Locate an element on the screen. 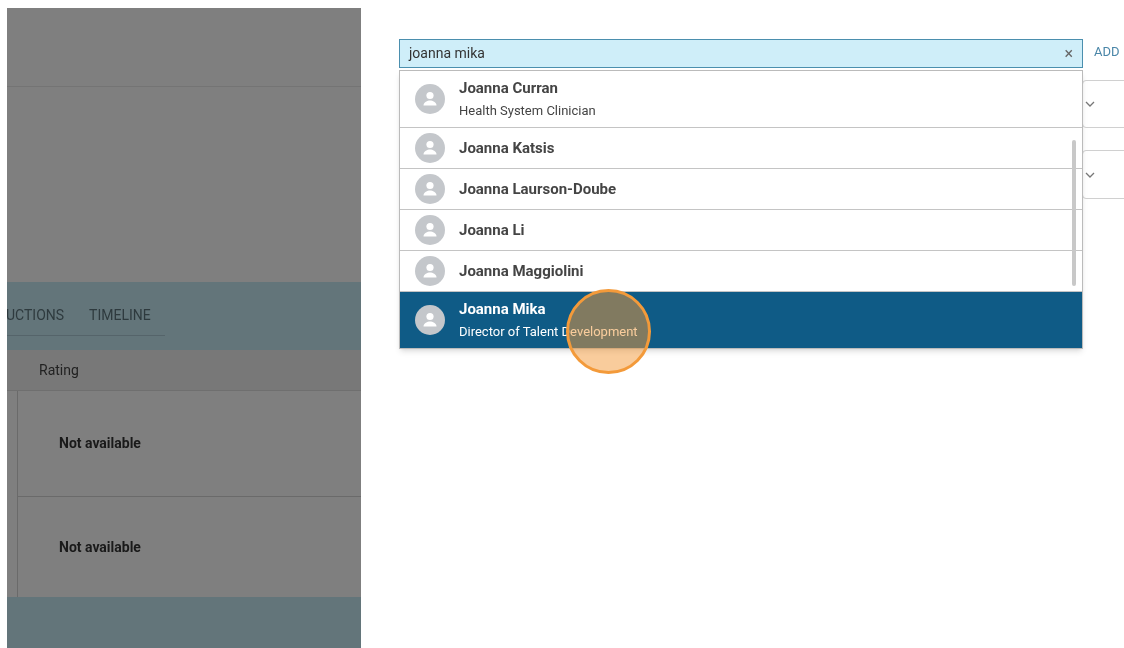 This screenshot has height=648, width=1124. search-field: joanna mika × is located at coordinates (741, 53).